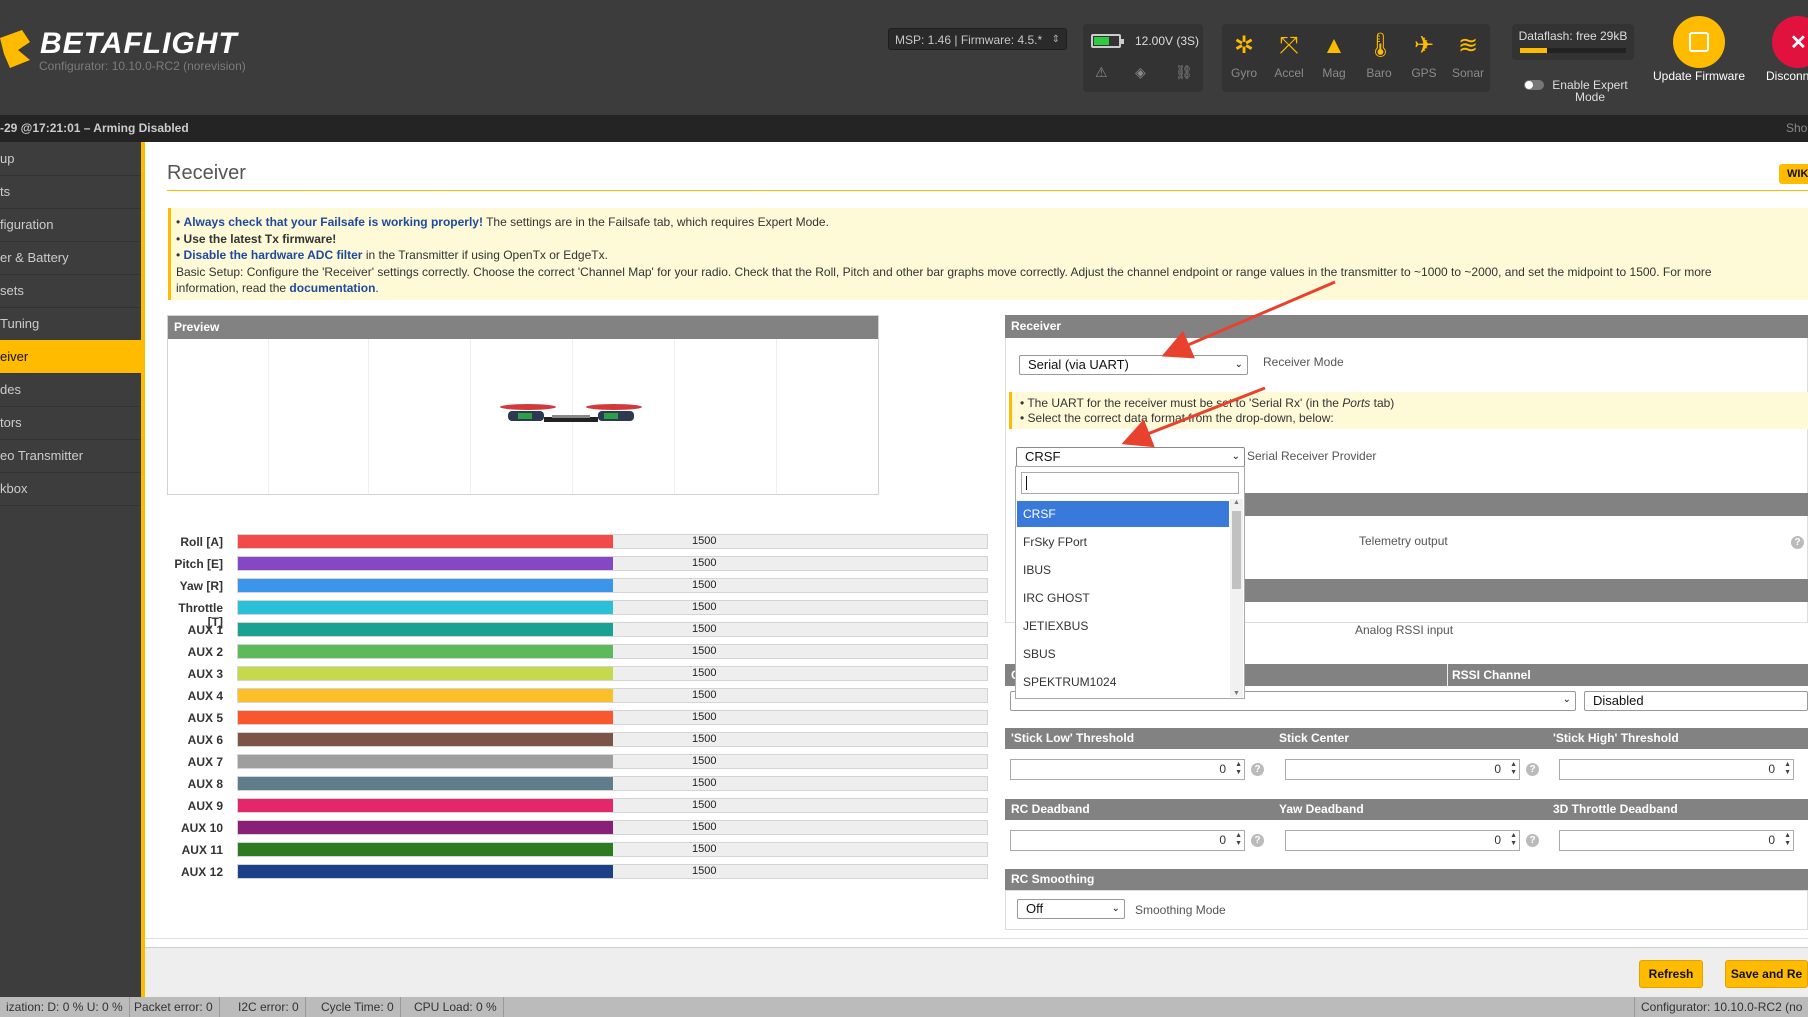 The height and width of the screenshot is (1017, 1808). Describe the element at coordinates (269, 1007) in the screenshot. I see `i2c-error: I2C error: 0` at that location.